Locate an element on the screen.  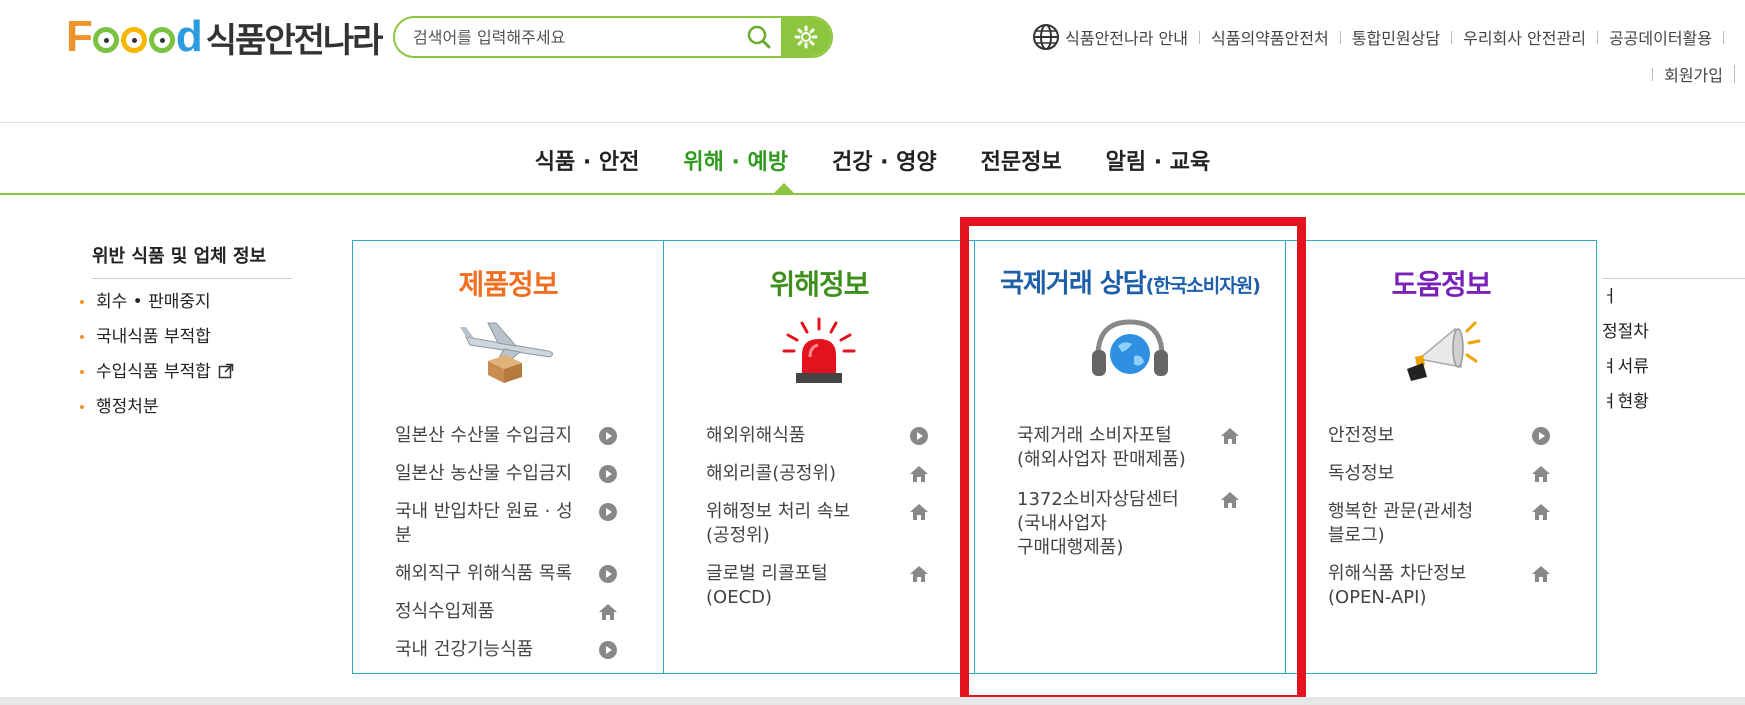
link-overseas-hazard-food: 해외위해식품 is located at coordinates (818, 436).